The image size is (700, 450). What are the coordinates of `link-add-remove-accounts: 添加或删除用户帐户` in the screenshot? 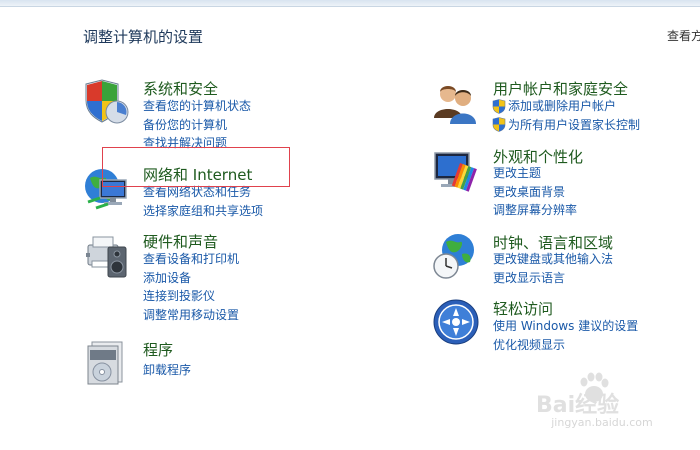 It's located at (566, 106).